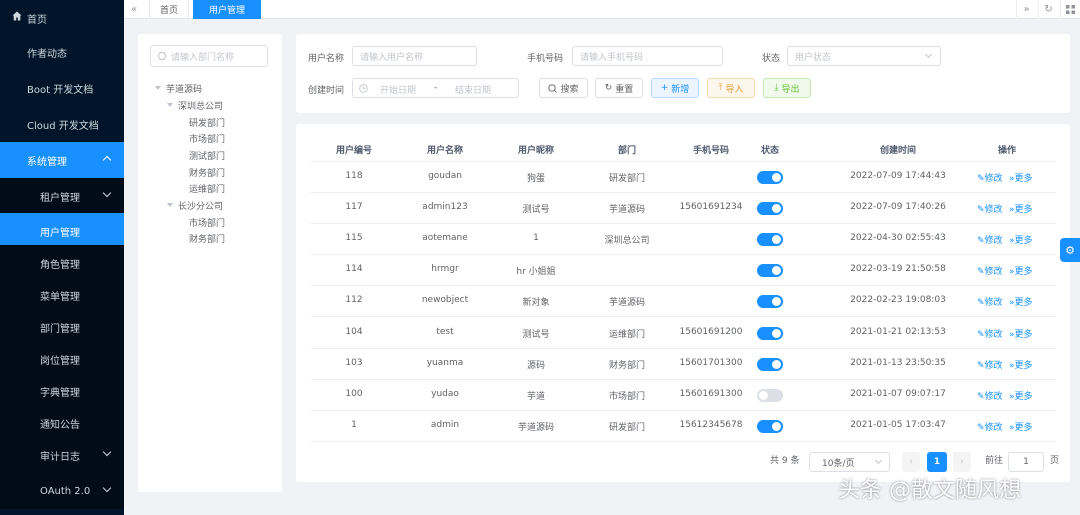  What do you see at coordinates (962, 462) in the screenshot?
I see `next-page-button: ›` at bounding box center [962, 462].